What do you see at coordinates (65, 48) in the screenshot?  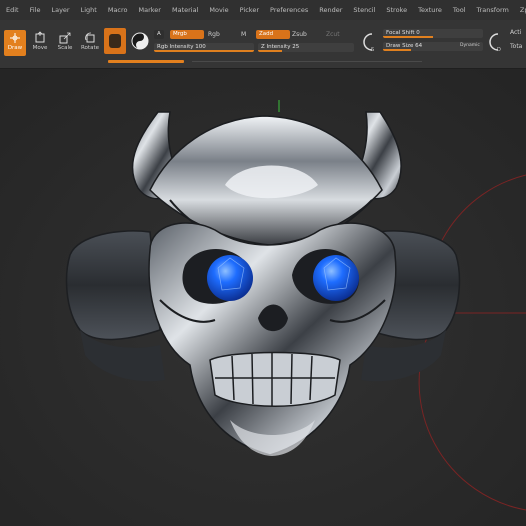 I see `scale-label: Scale` at bounding box center [65, 48].